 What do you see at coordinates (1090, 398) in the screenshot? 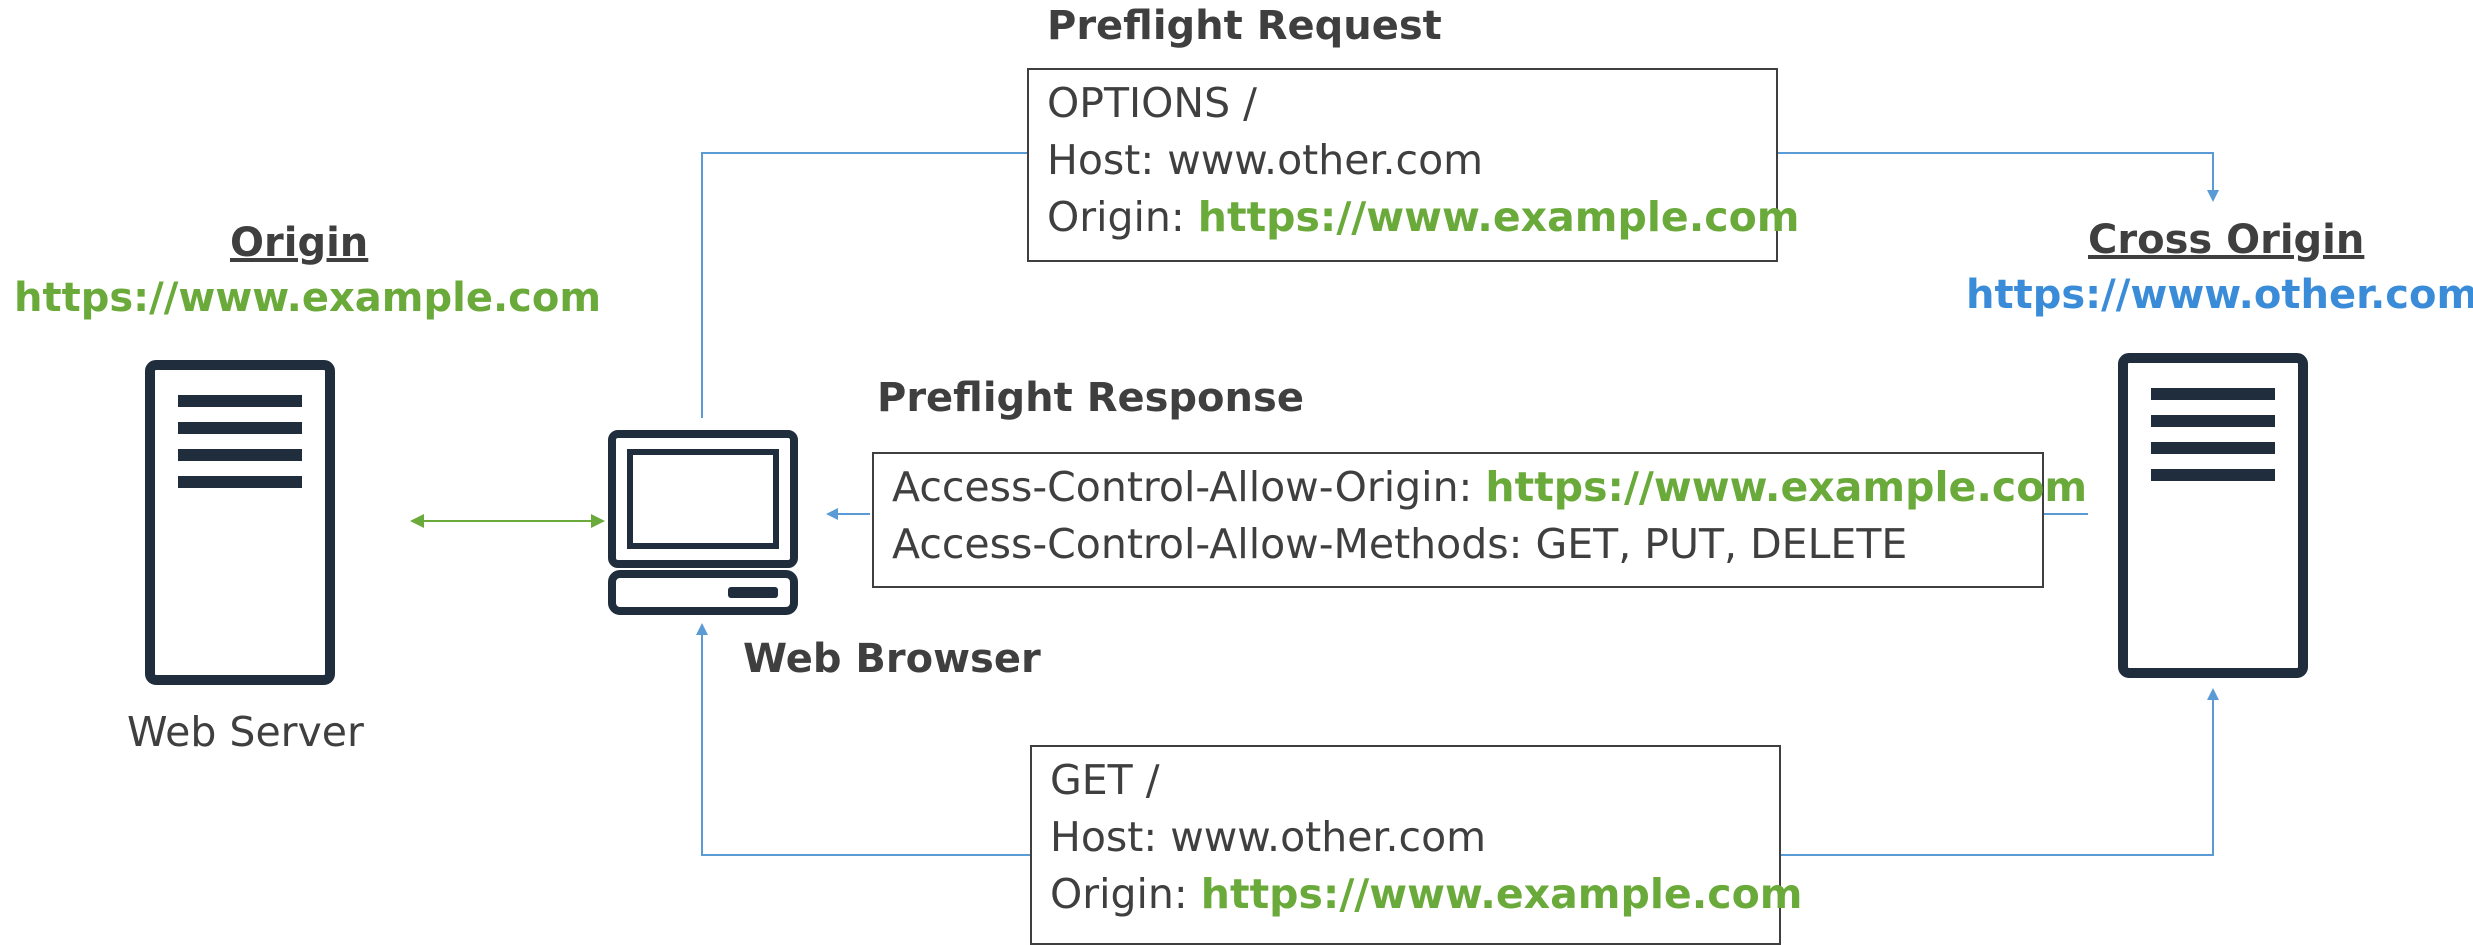
I see `preflight-response-title: Preflight Response` at bounding box center [1090, 398].